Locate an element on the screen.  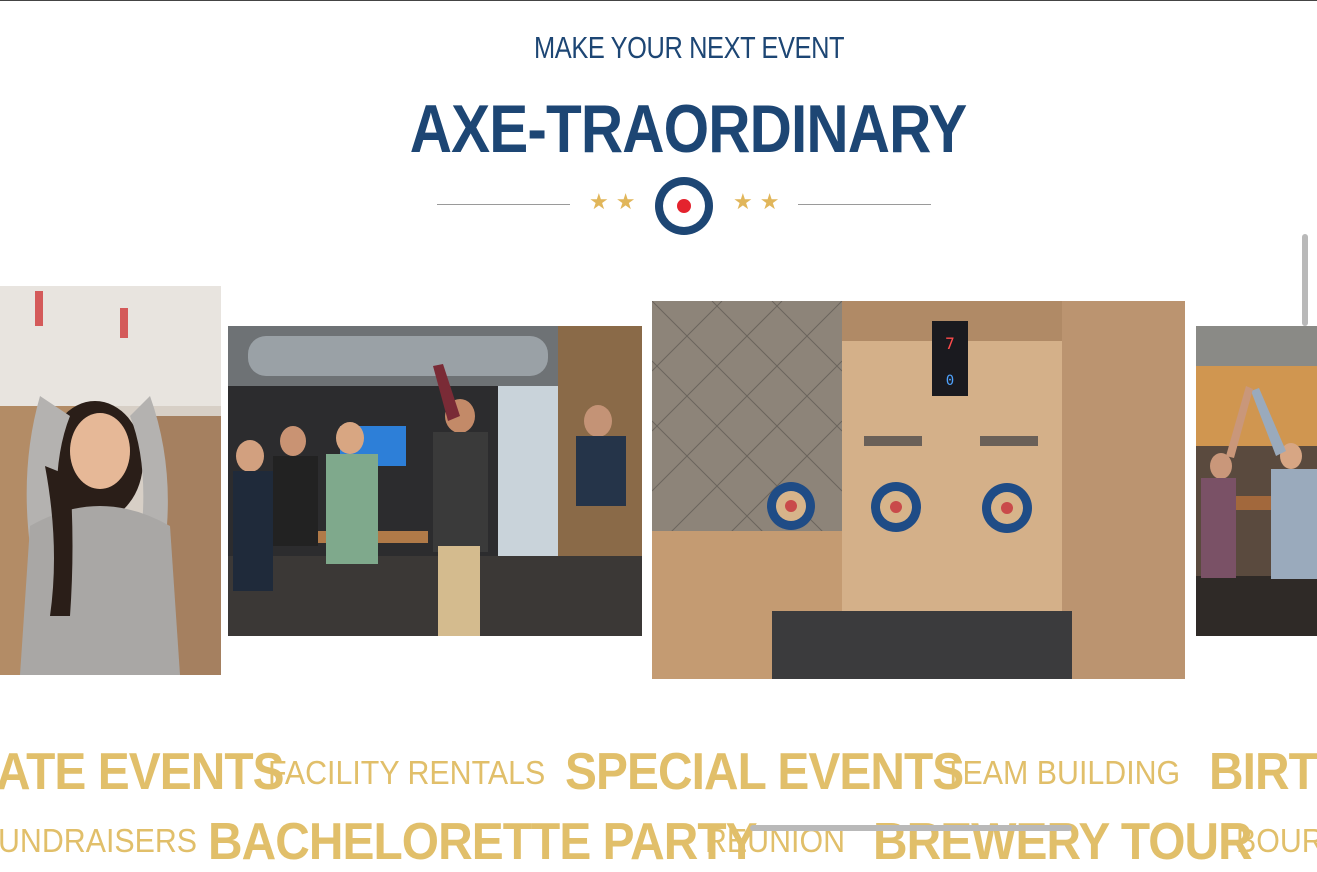
divider-line-left is located at coordinates (503, 204).